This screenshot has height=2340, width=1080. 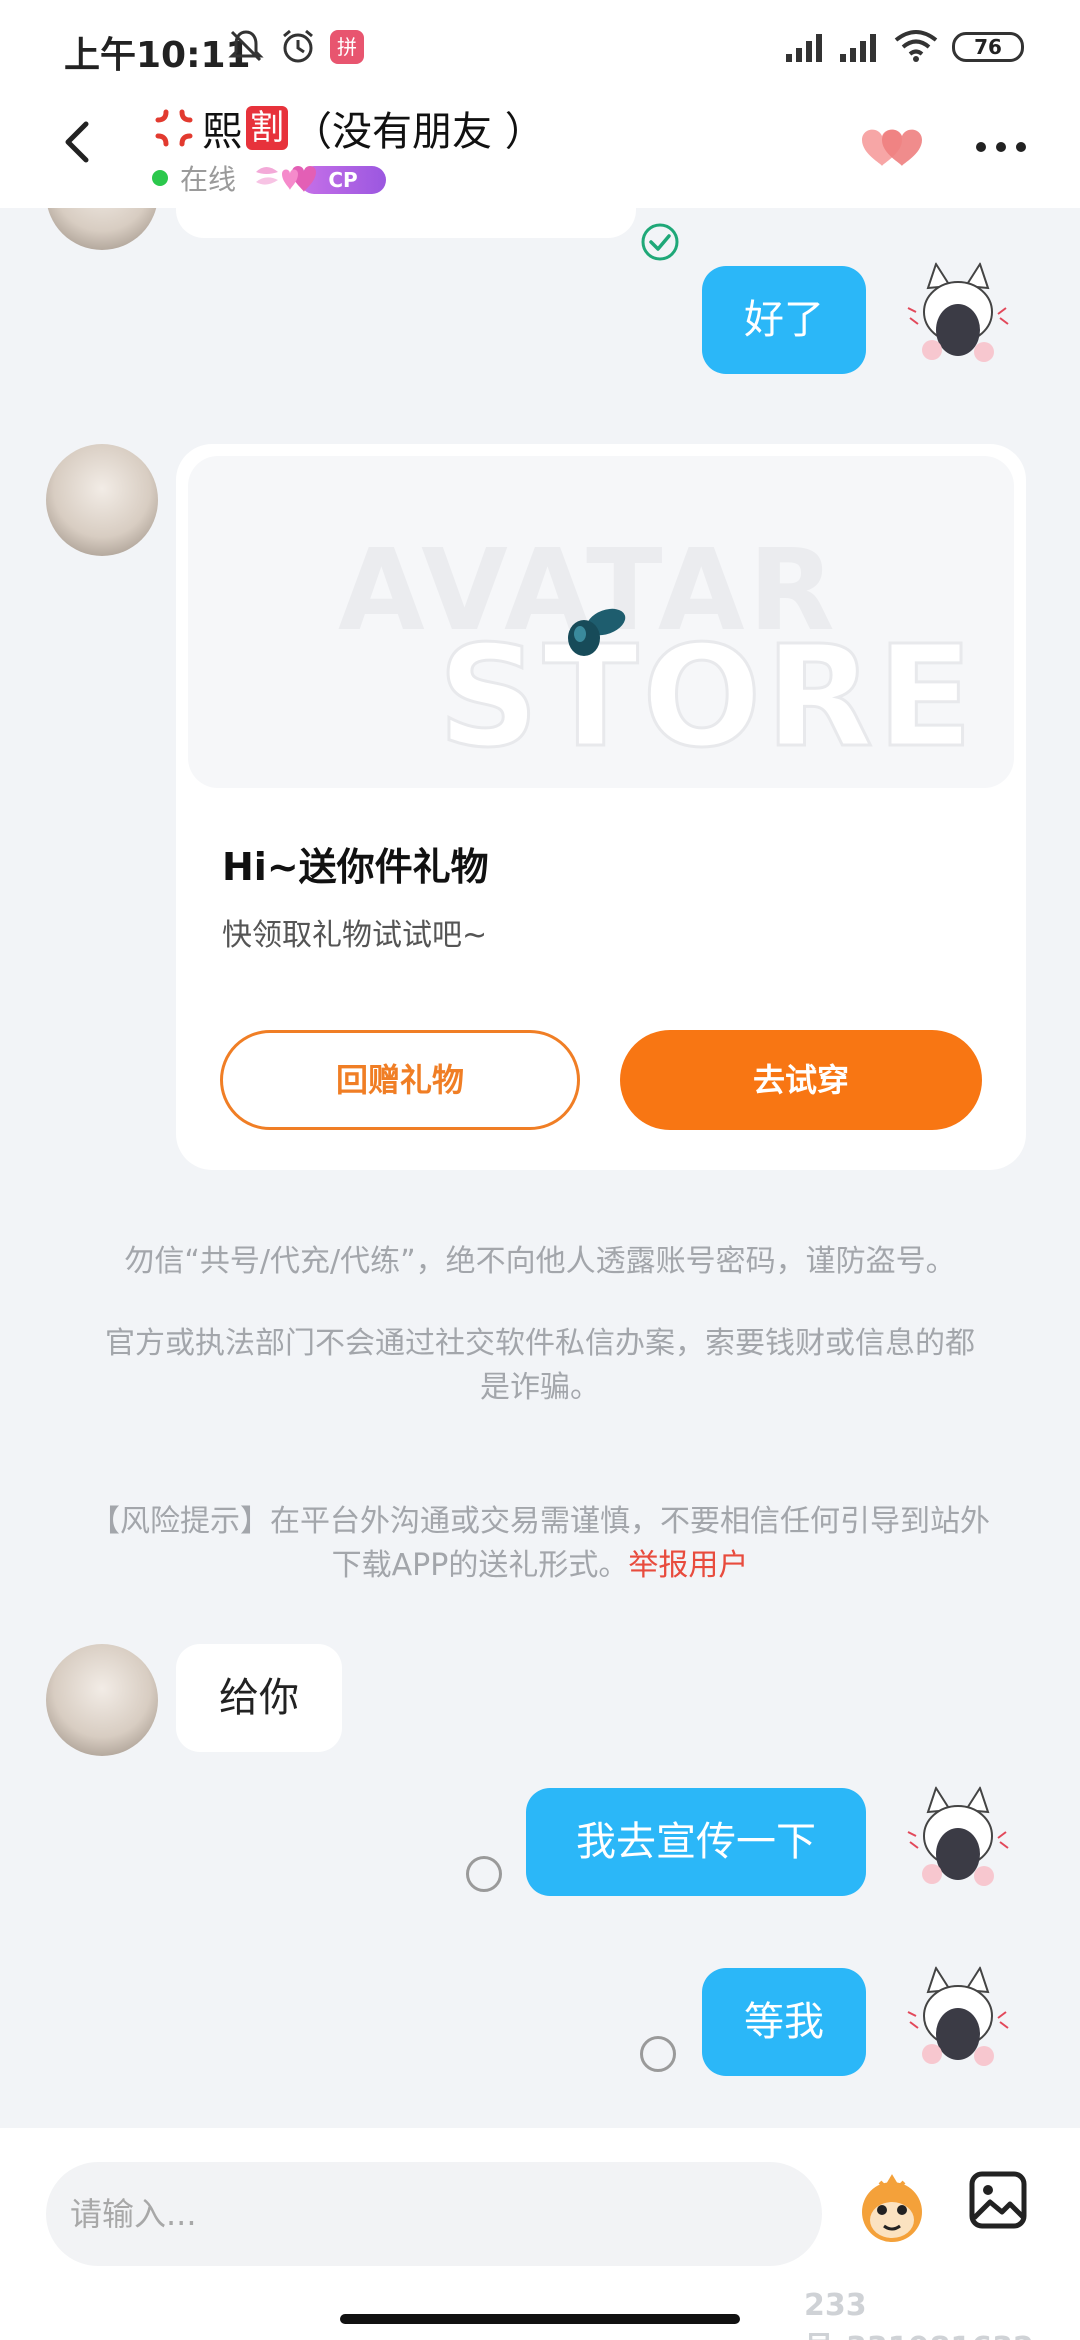 What do you see at coordinates (707, 698) in the screenshot?
I see `preview-watermark-store: STORE` at bounding box center [707, 698].